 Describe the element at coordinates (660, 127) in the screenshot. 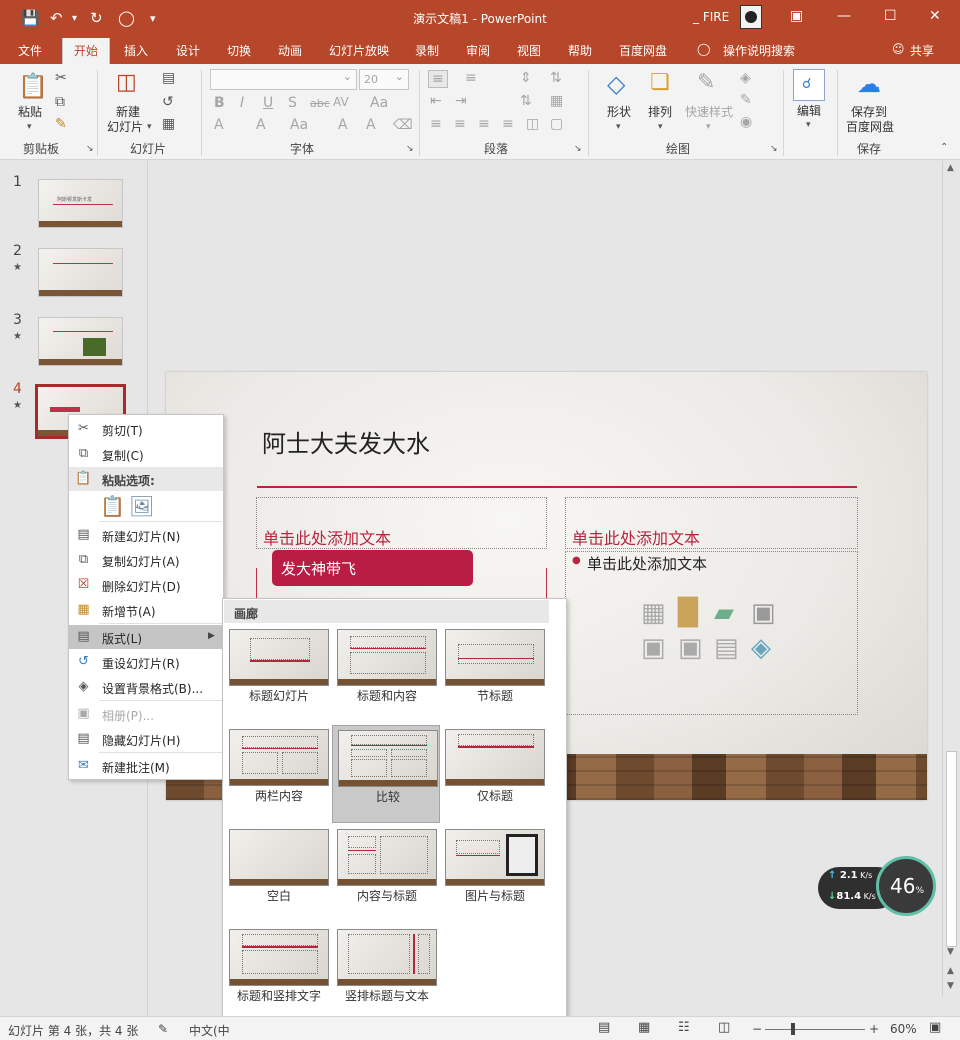

I see `arrange-dropdown-icon: ▾` at that location.